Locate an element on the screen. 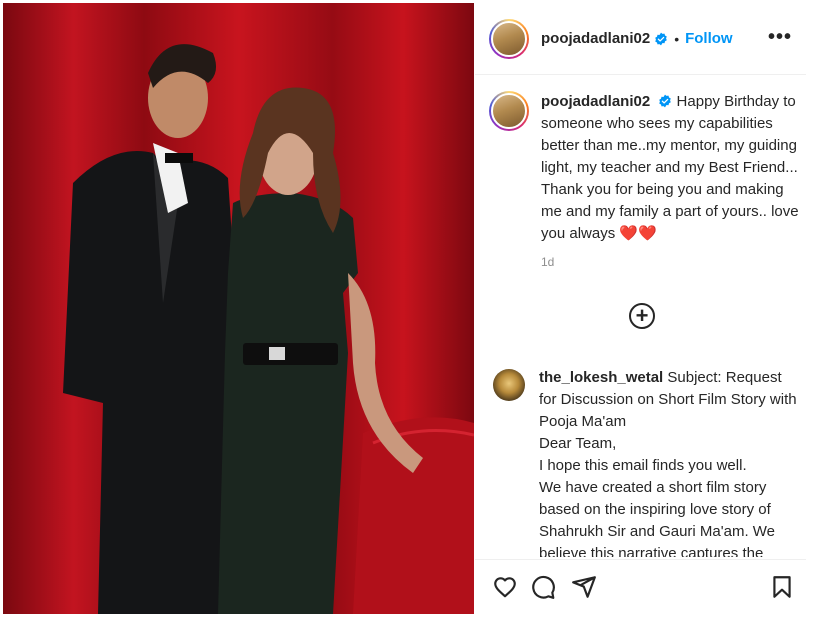 Image resolution: width=827 pixels, height=620 pixels. comment-line-1: Dear Team, is located at coordinates (578, 443).